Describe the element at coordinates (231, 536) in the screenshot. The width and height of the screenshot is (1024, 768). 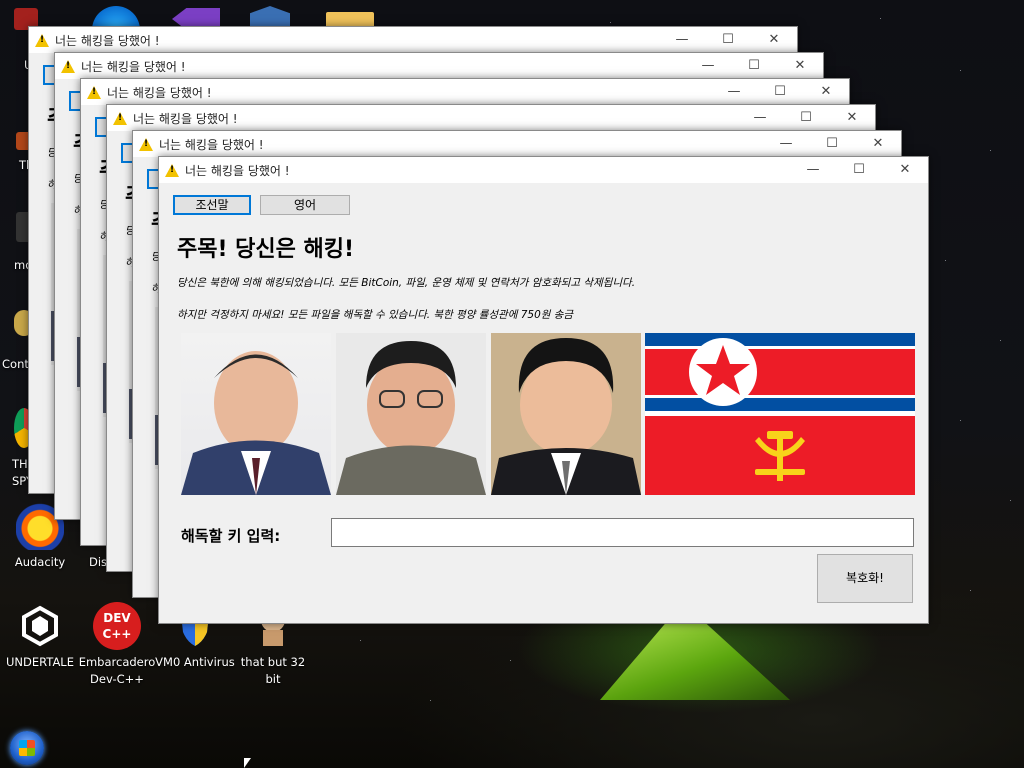
I see `key-label: 해독할 키 입력:` at that location.